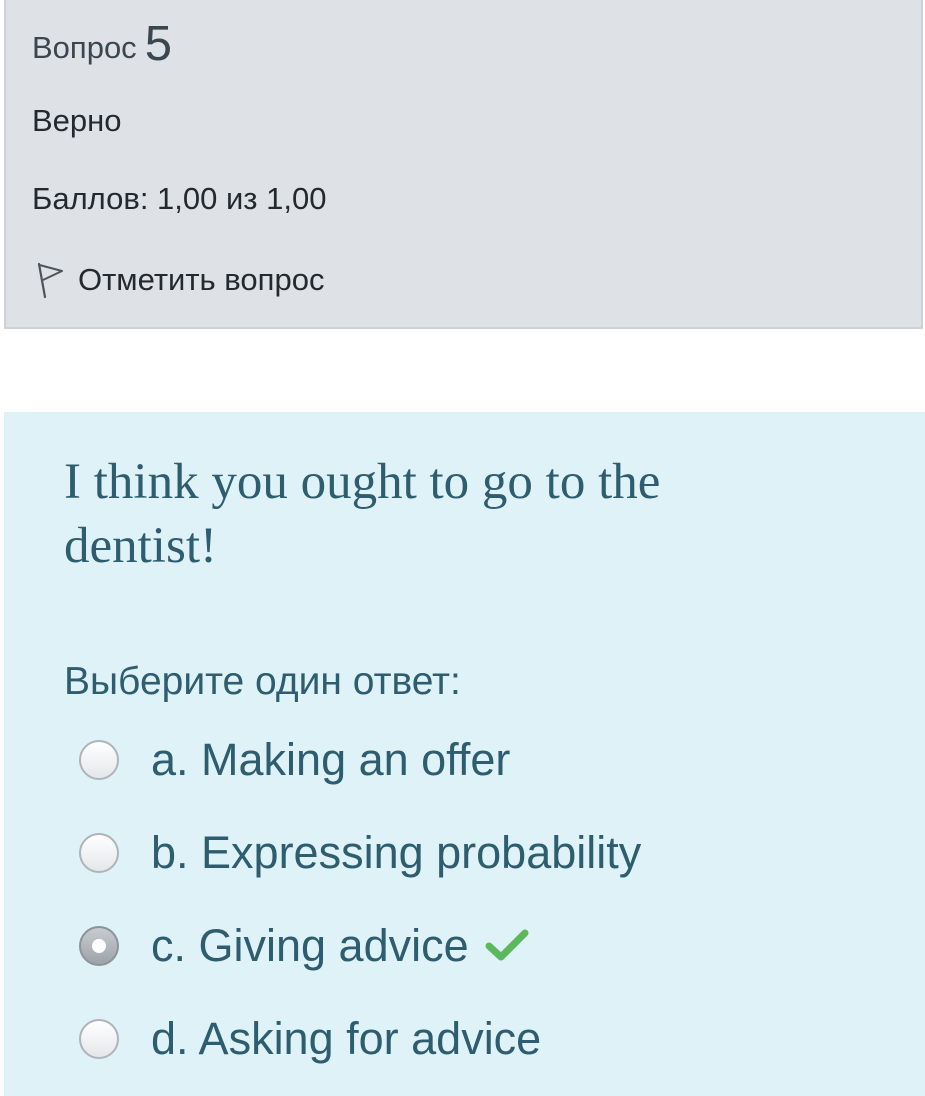  Describe the element at coordinates (507, 945) in the screenshot. I see `check-icon` at that location.